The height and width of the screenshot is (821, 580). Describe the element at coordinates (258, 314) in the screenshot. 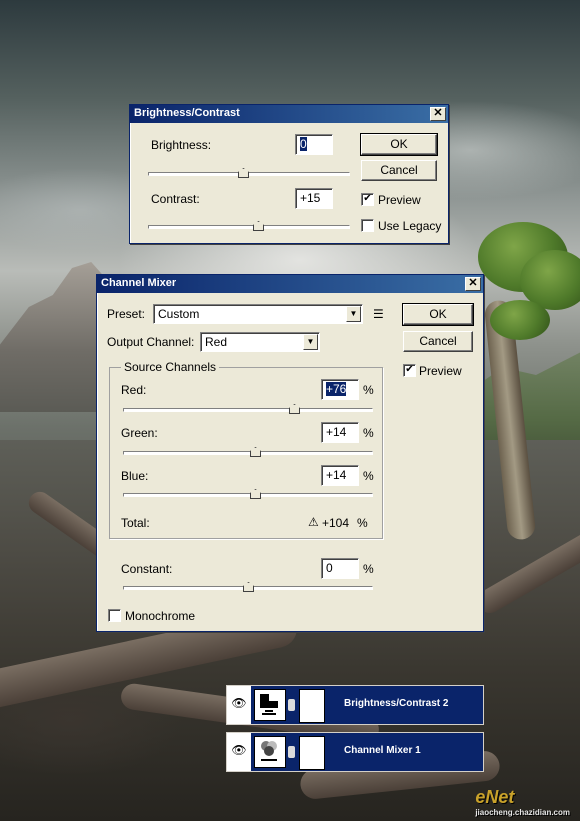

I see `preset-select: Custom ▼` at that location.